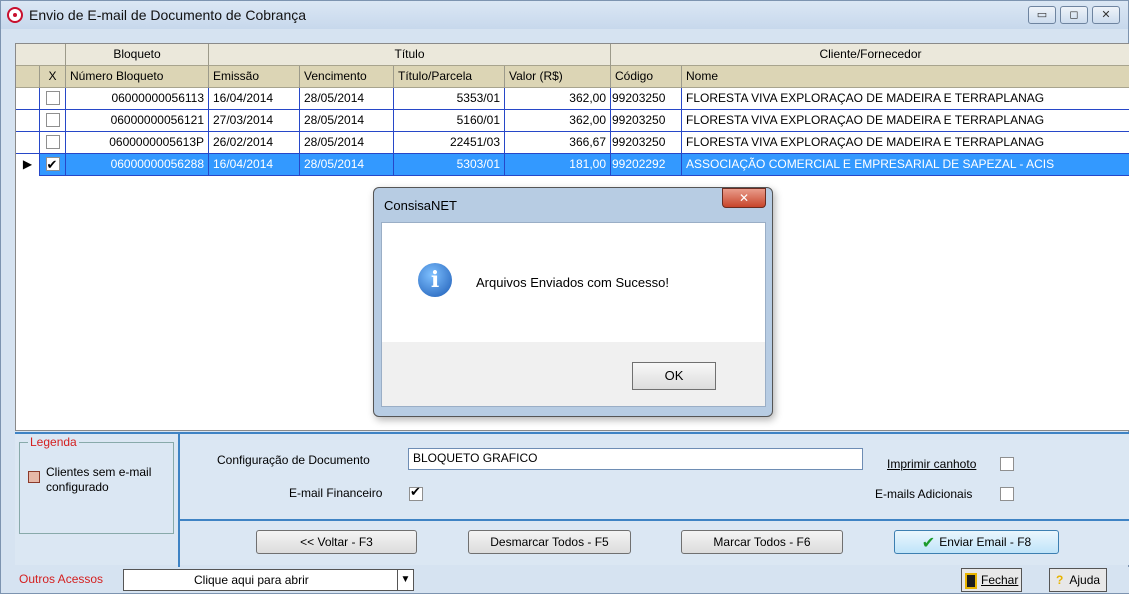 This screenshot has width=1129, height=594. What do you see at coordinates (34, 477) in the screenshot?
I see `legend-swatch` at bounding box center [34, 477].